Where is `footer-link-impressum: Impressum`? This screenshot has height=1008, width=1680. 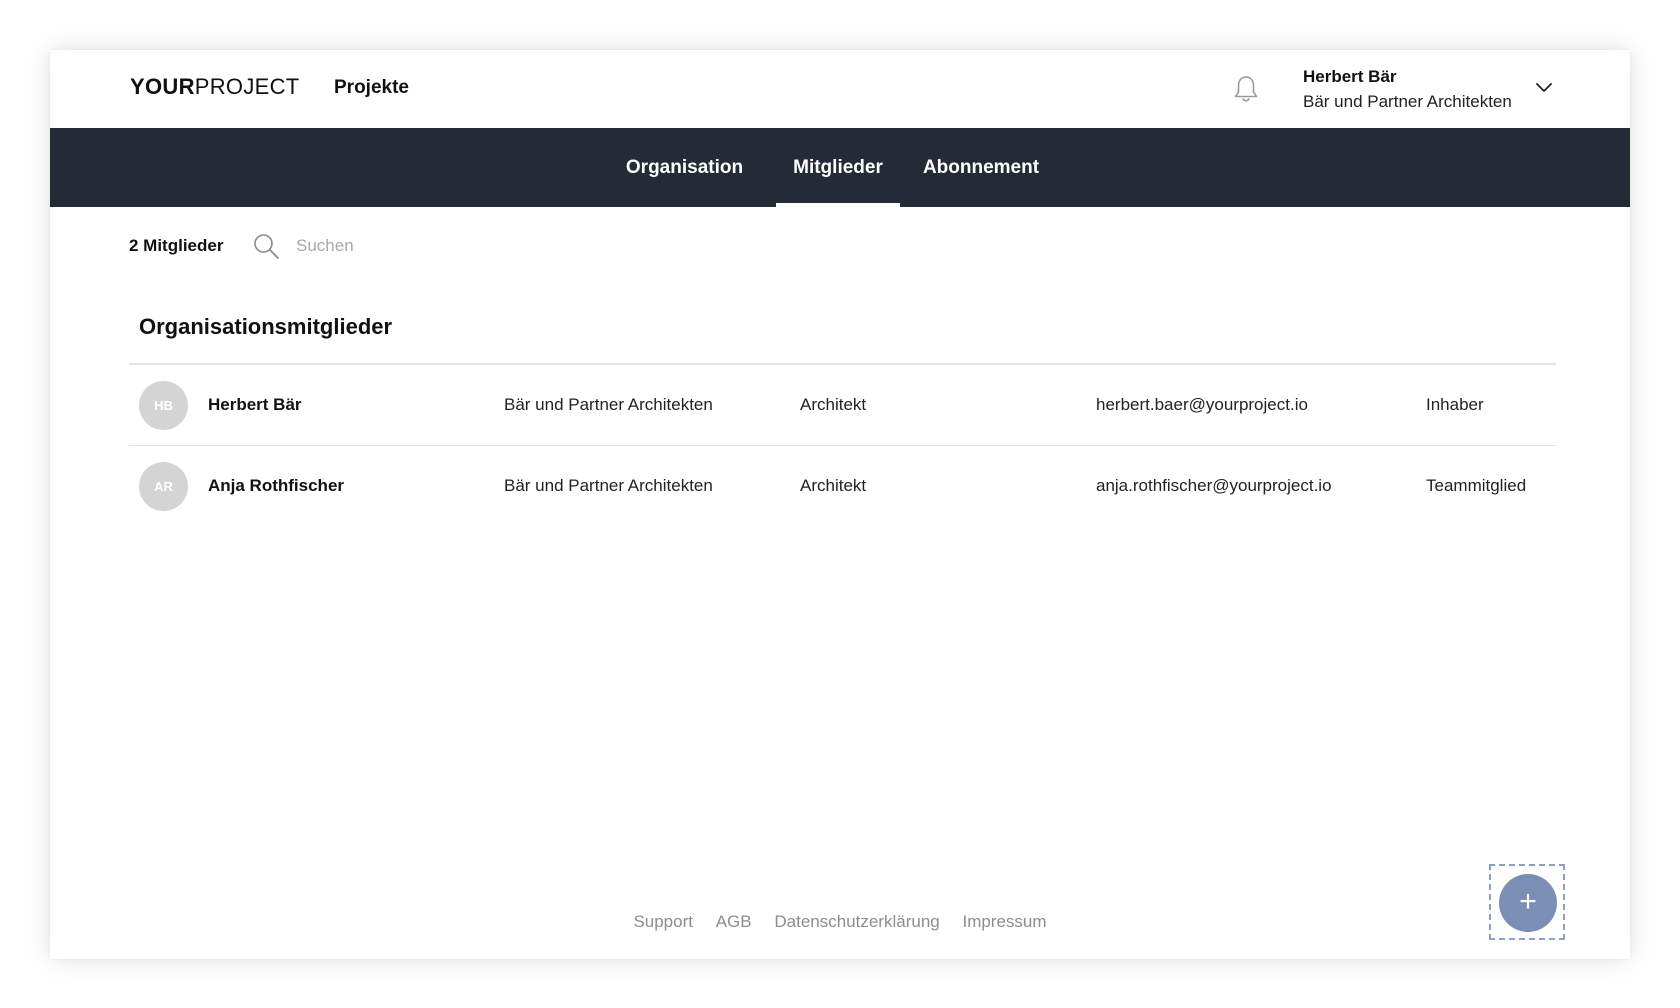
footer-link-impressum: Impressum is located at coordinates (1004, 921).